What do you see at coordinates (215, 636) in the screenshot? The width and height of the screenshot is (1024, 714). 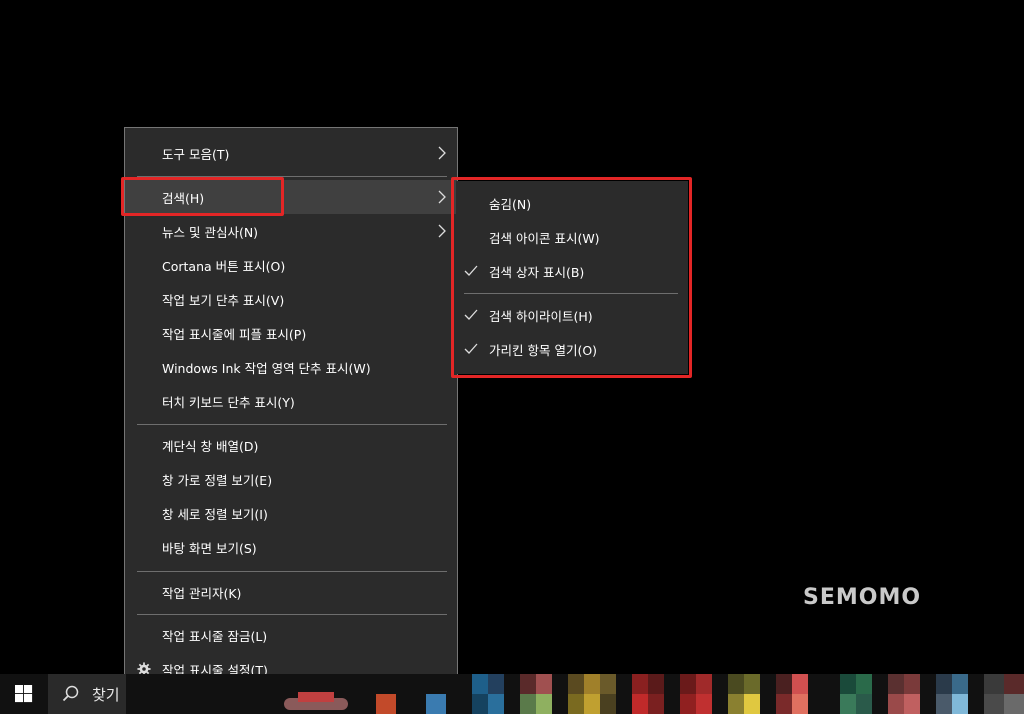 I see `menu-item-label: 작업 표시줄 잠금(L)` at bounding box center [215, 636].